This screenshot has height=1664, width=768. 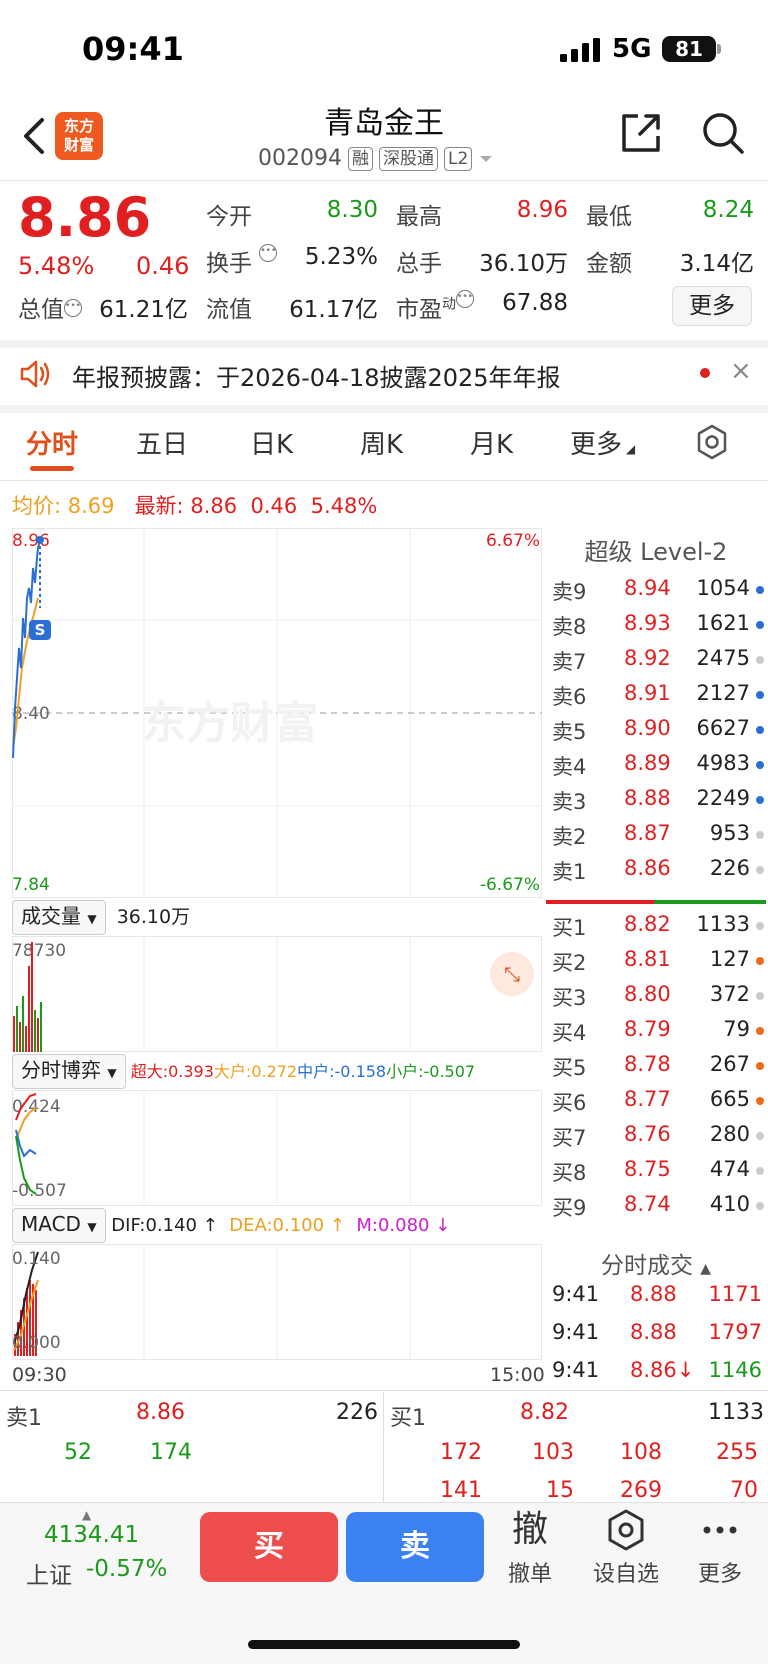 What do you see at coordinates (609, 264) in the screenshot?
I see `amount-label: 金额` at bounding box center [609, 264].